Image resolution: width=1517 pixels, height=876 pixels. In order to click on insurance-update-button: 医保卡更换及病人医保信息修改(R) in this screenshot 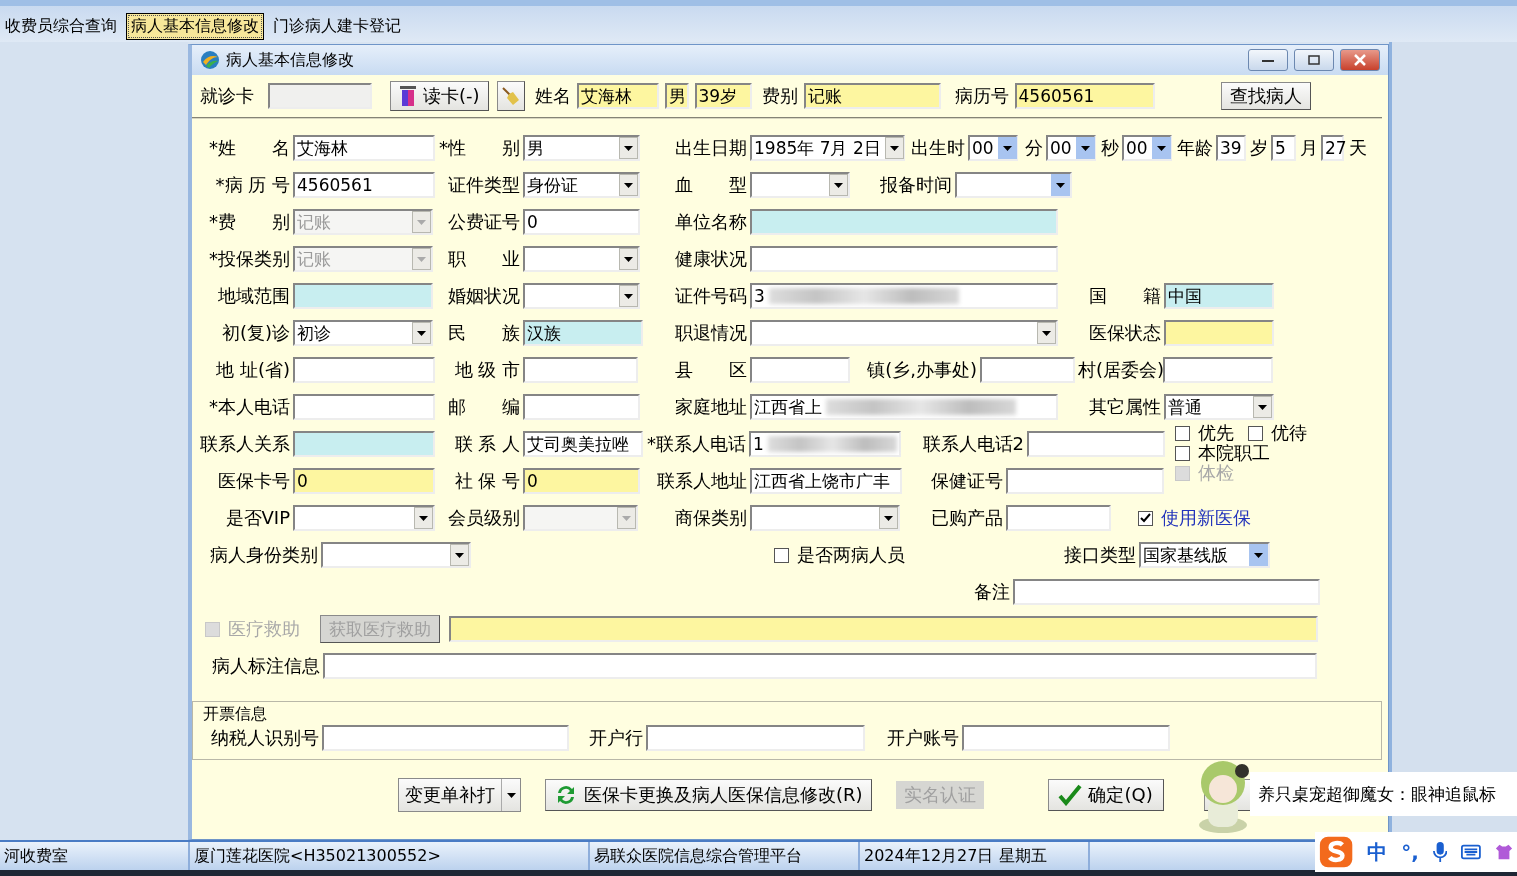, I will do `click(708, 795)`.